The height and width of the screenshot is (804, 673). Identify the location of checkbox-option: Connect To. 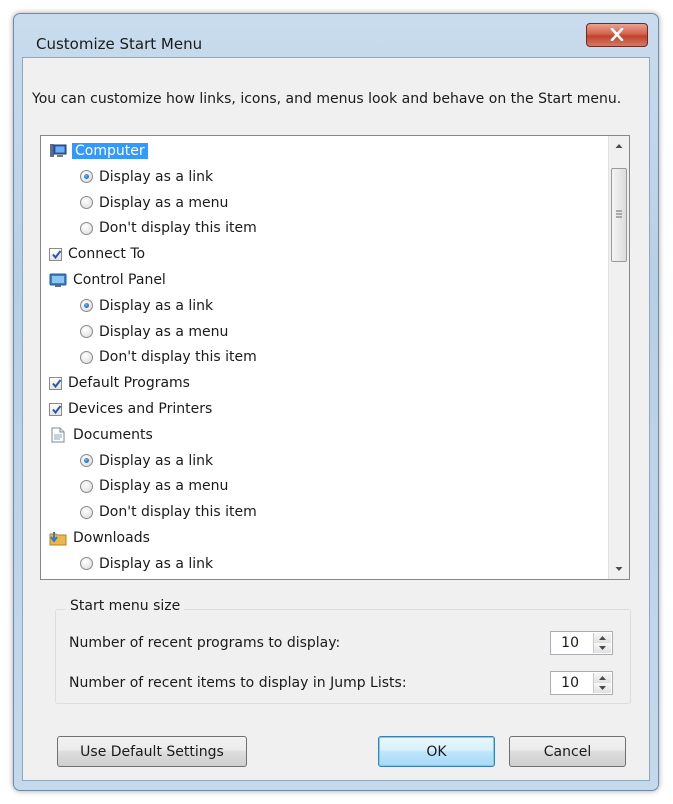
(97, 254).